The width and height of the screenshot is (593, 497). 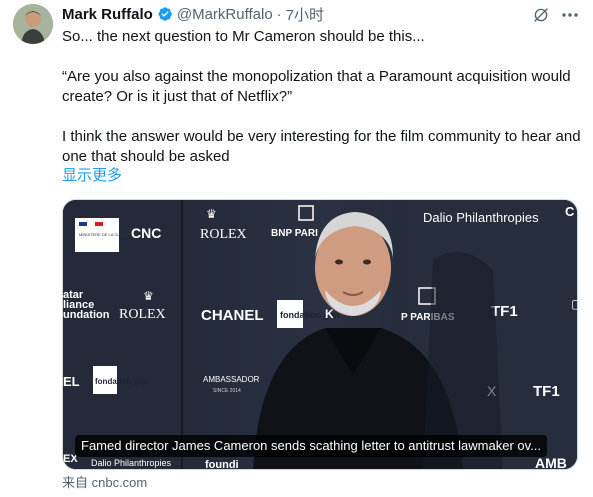 What do you see at coordinates (146, 233) in the screenshot?
I see `cnc-logo: CNC` at bounding box center [146, 233].